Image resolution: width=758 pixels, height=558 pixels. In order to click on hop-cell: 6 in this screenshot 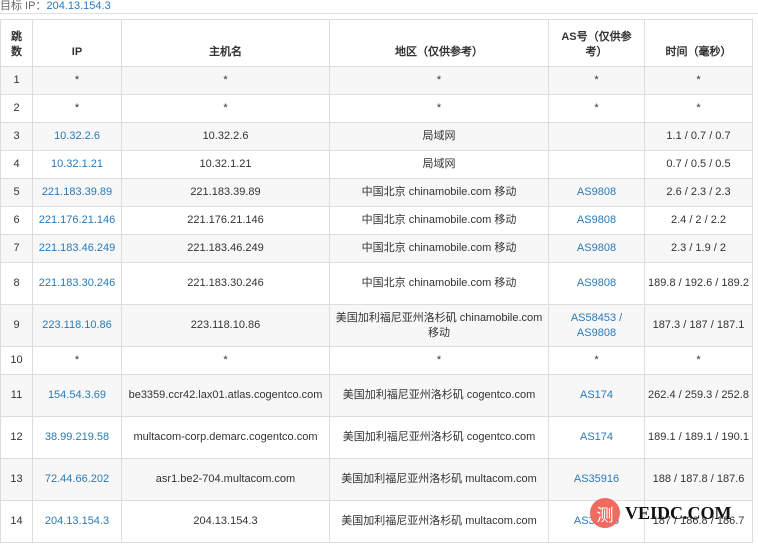, I will do `click(16, 220)`.